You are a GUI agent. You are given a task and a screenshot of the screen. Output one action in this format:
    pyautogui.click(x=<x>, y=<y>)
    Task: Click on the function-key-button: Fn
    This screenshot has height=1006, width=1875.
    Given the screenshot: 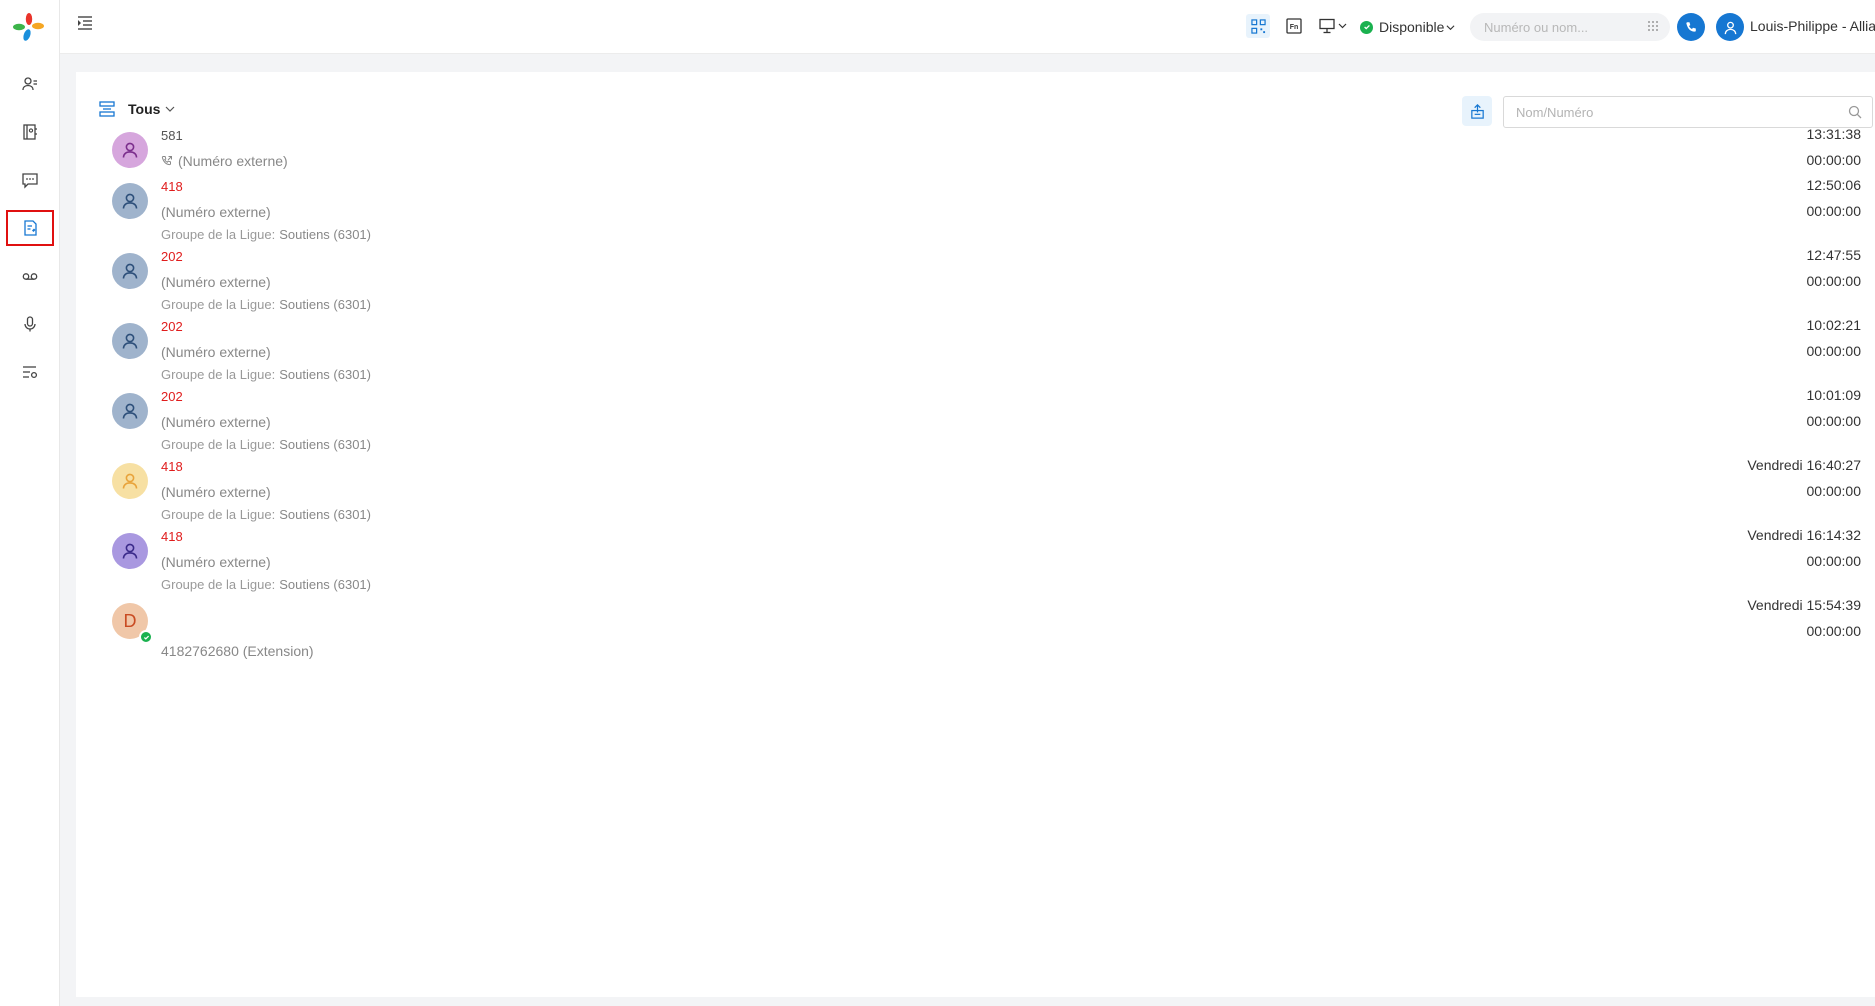 What is the action you would take?
    pyautogui.click(x=1294, y=26)
    